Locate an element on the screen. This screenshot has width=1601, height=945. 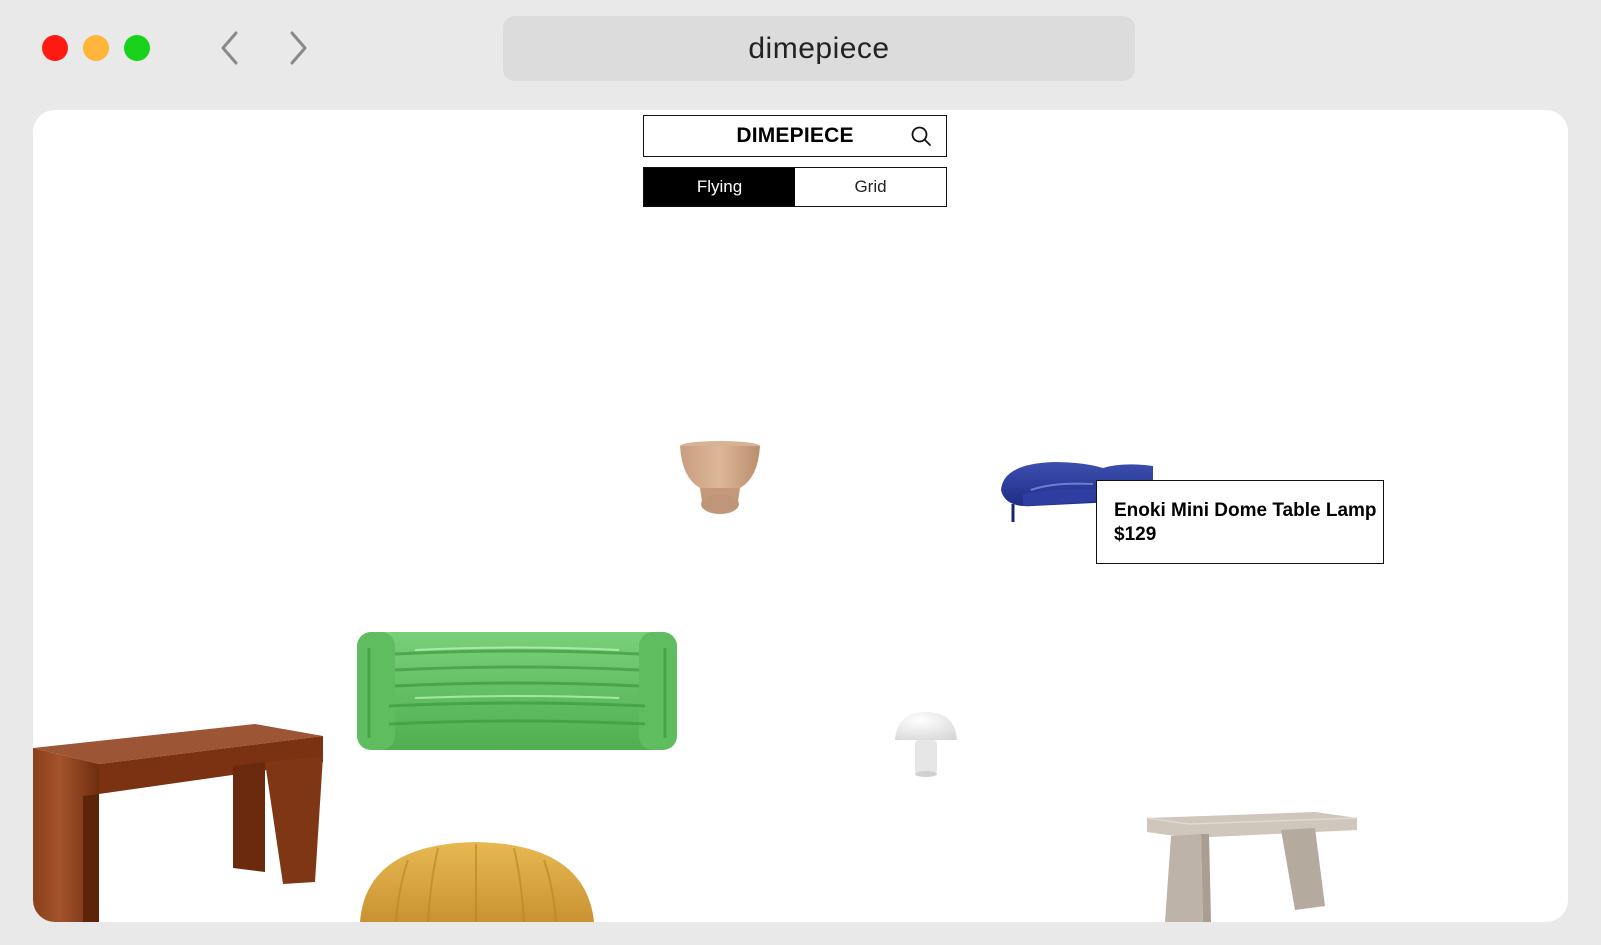
chevron-left-icon is located at coordinates (229, 48).